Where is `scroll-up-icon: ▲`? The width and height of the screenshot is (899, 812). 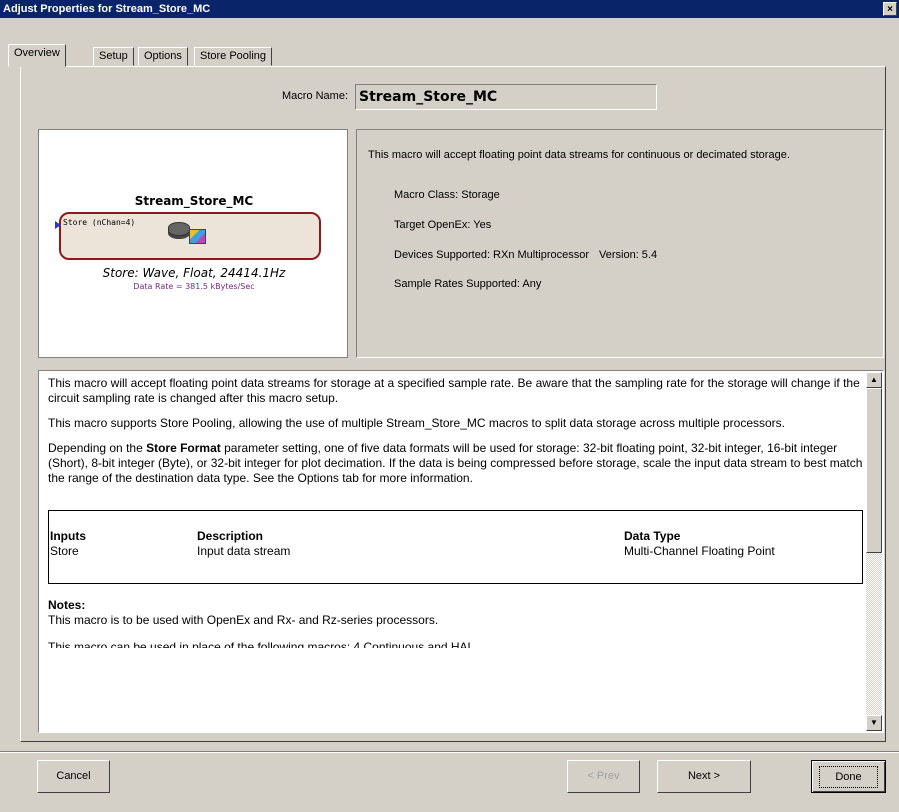
scroll-up-icon: ▲ is located at coordinates (874, 380).